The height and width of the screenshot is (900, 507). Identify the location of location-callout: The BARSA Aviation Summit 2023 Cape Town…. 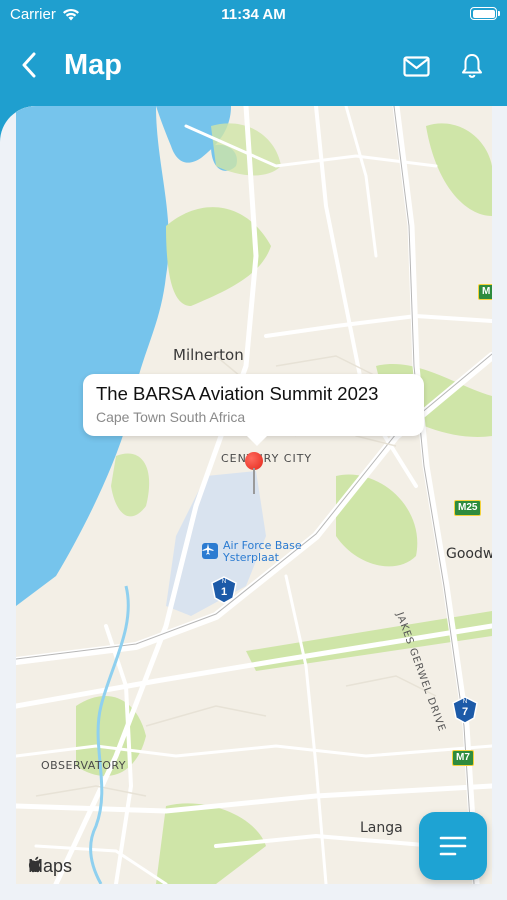
(253, 410).